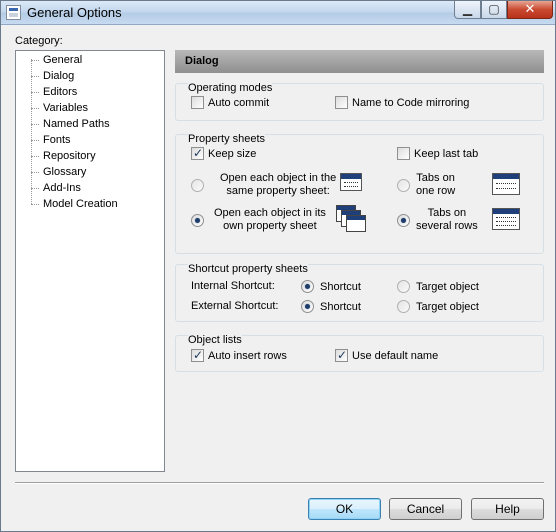  I want to click on single-sheet-icon, so click(351, 182).